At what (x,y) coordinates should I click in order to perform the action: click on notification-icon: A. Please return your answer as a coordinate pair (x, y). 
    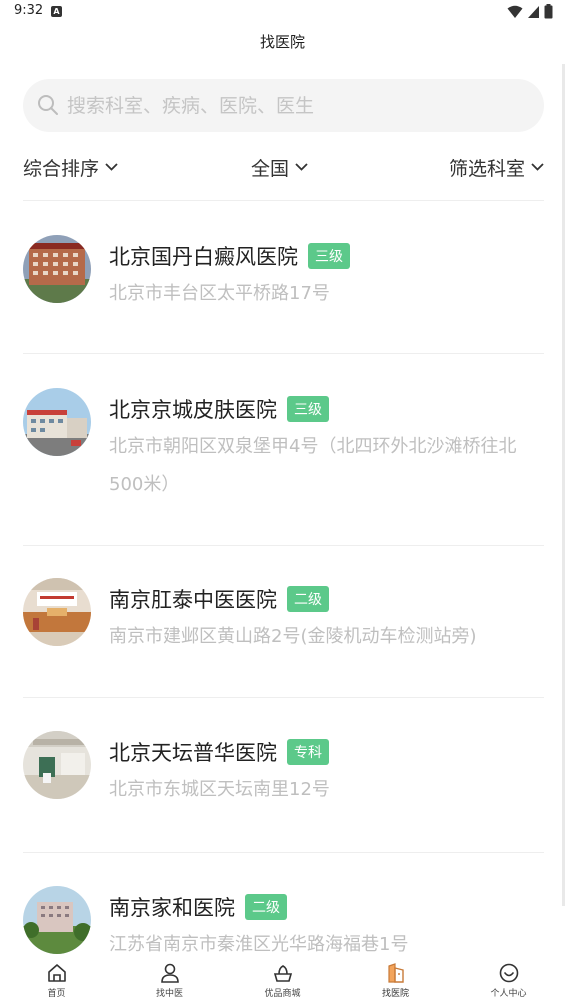
    Looking at the image, I should click on (56, 11).